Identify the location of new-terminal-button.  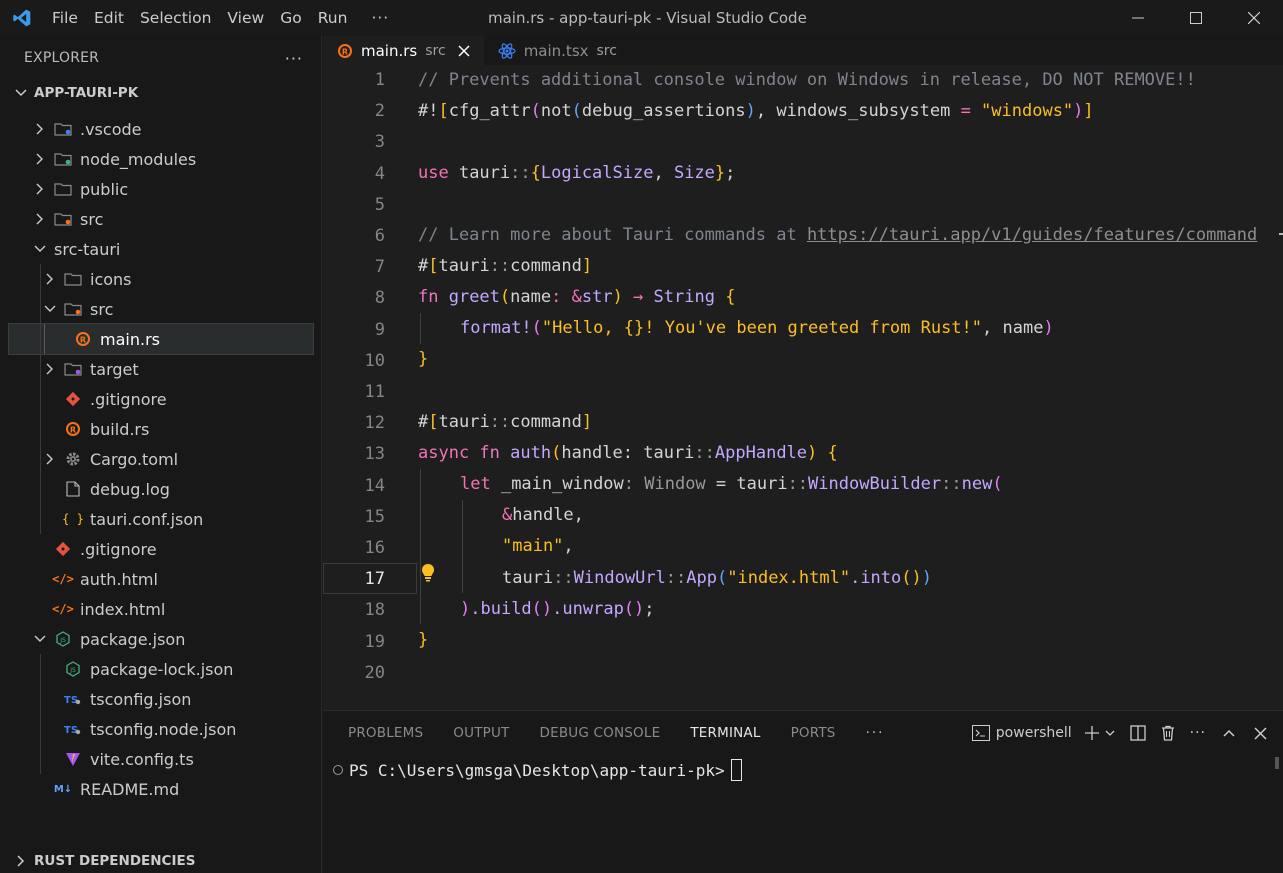
(1092, 733).